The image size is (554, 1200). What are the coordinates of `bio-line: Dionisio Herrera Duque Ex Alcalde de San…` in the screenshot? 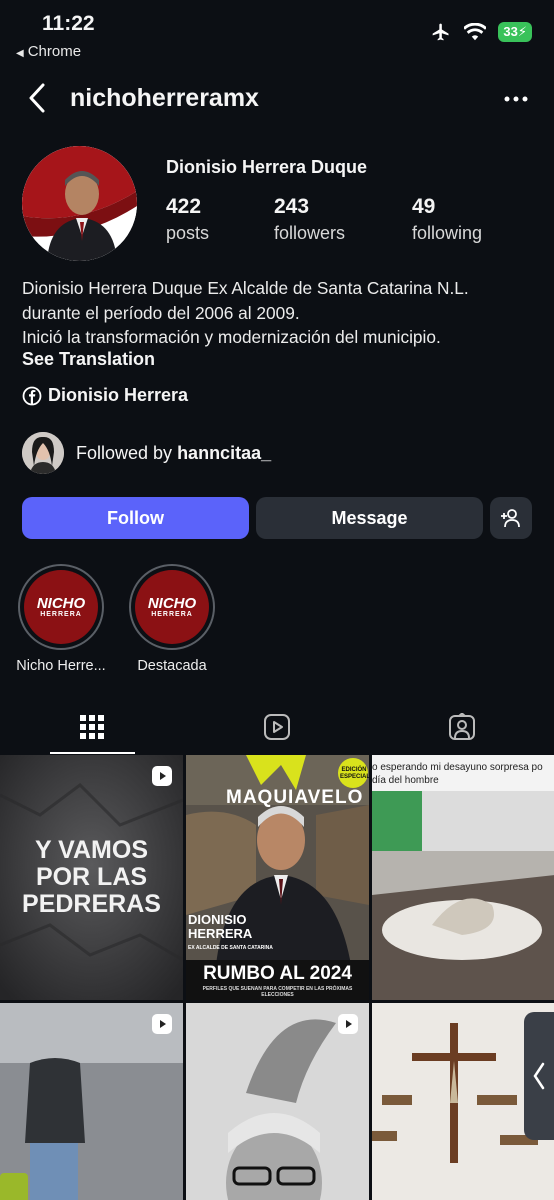 It's located at (245, 288).